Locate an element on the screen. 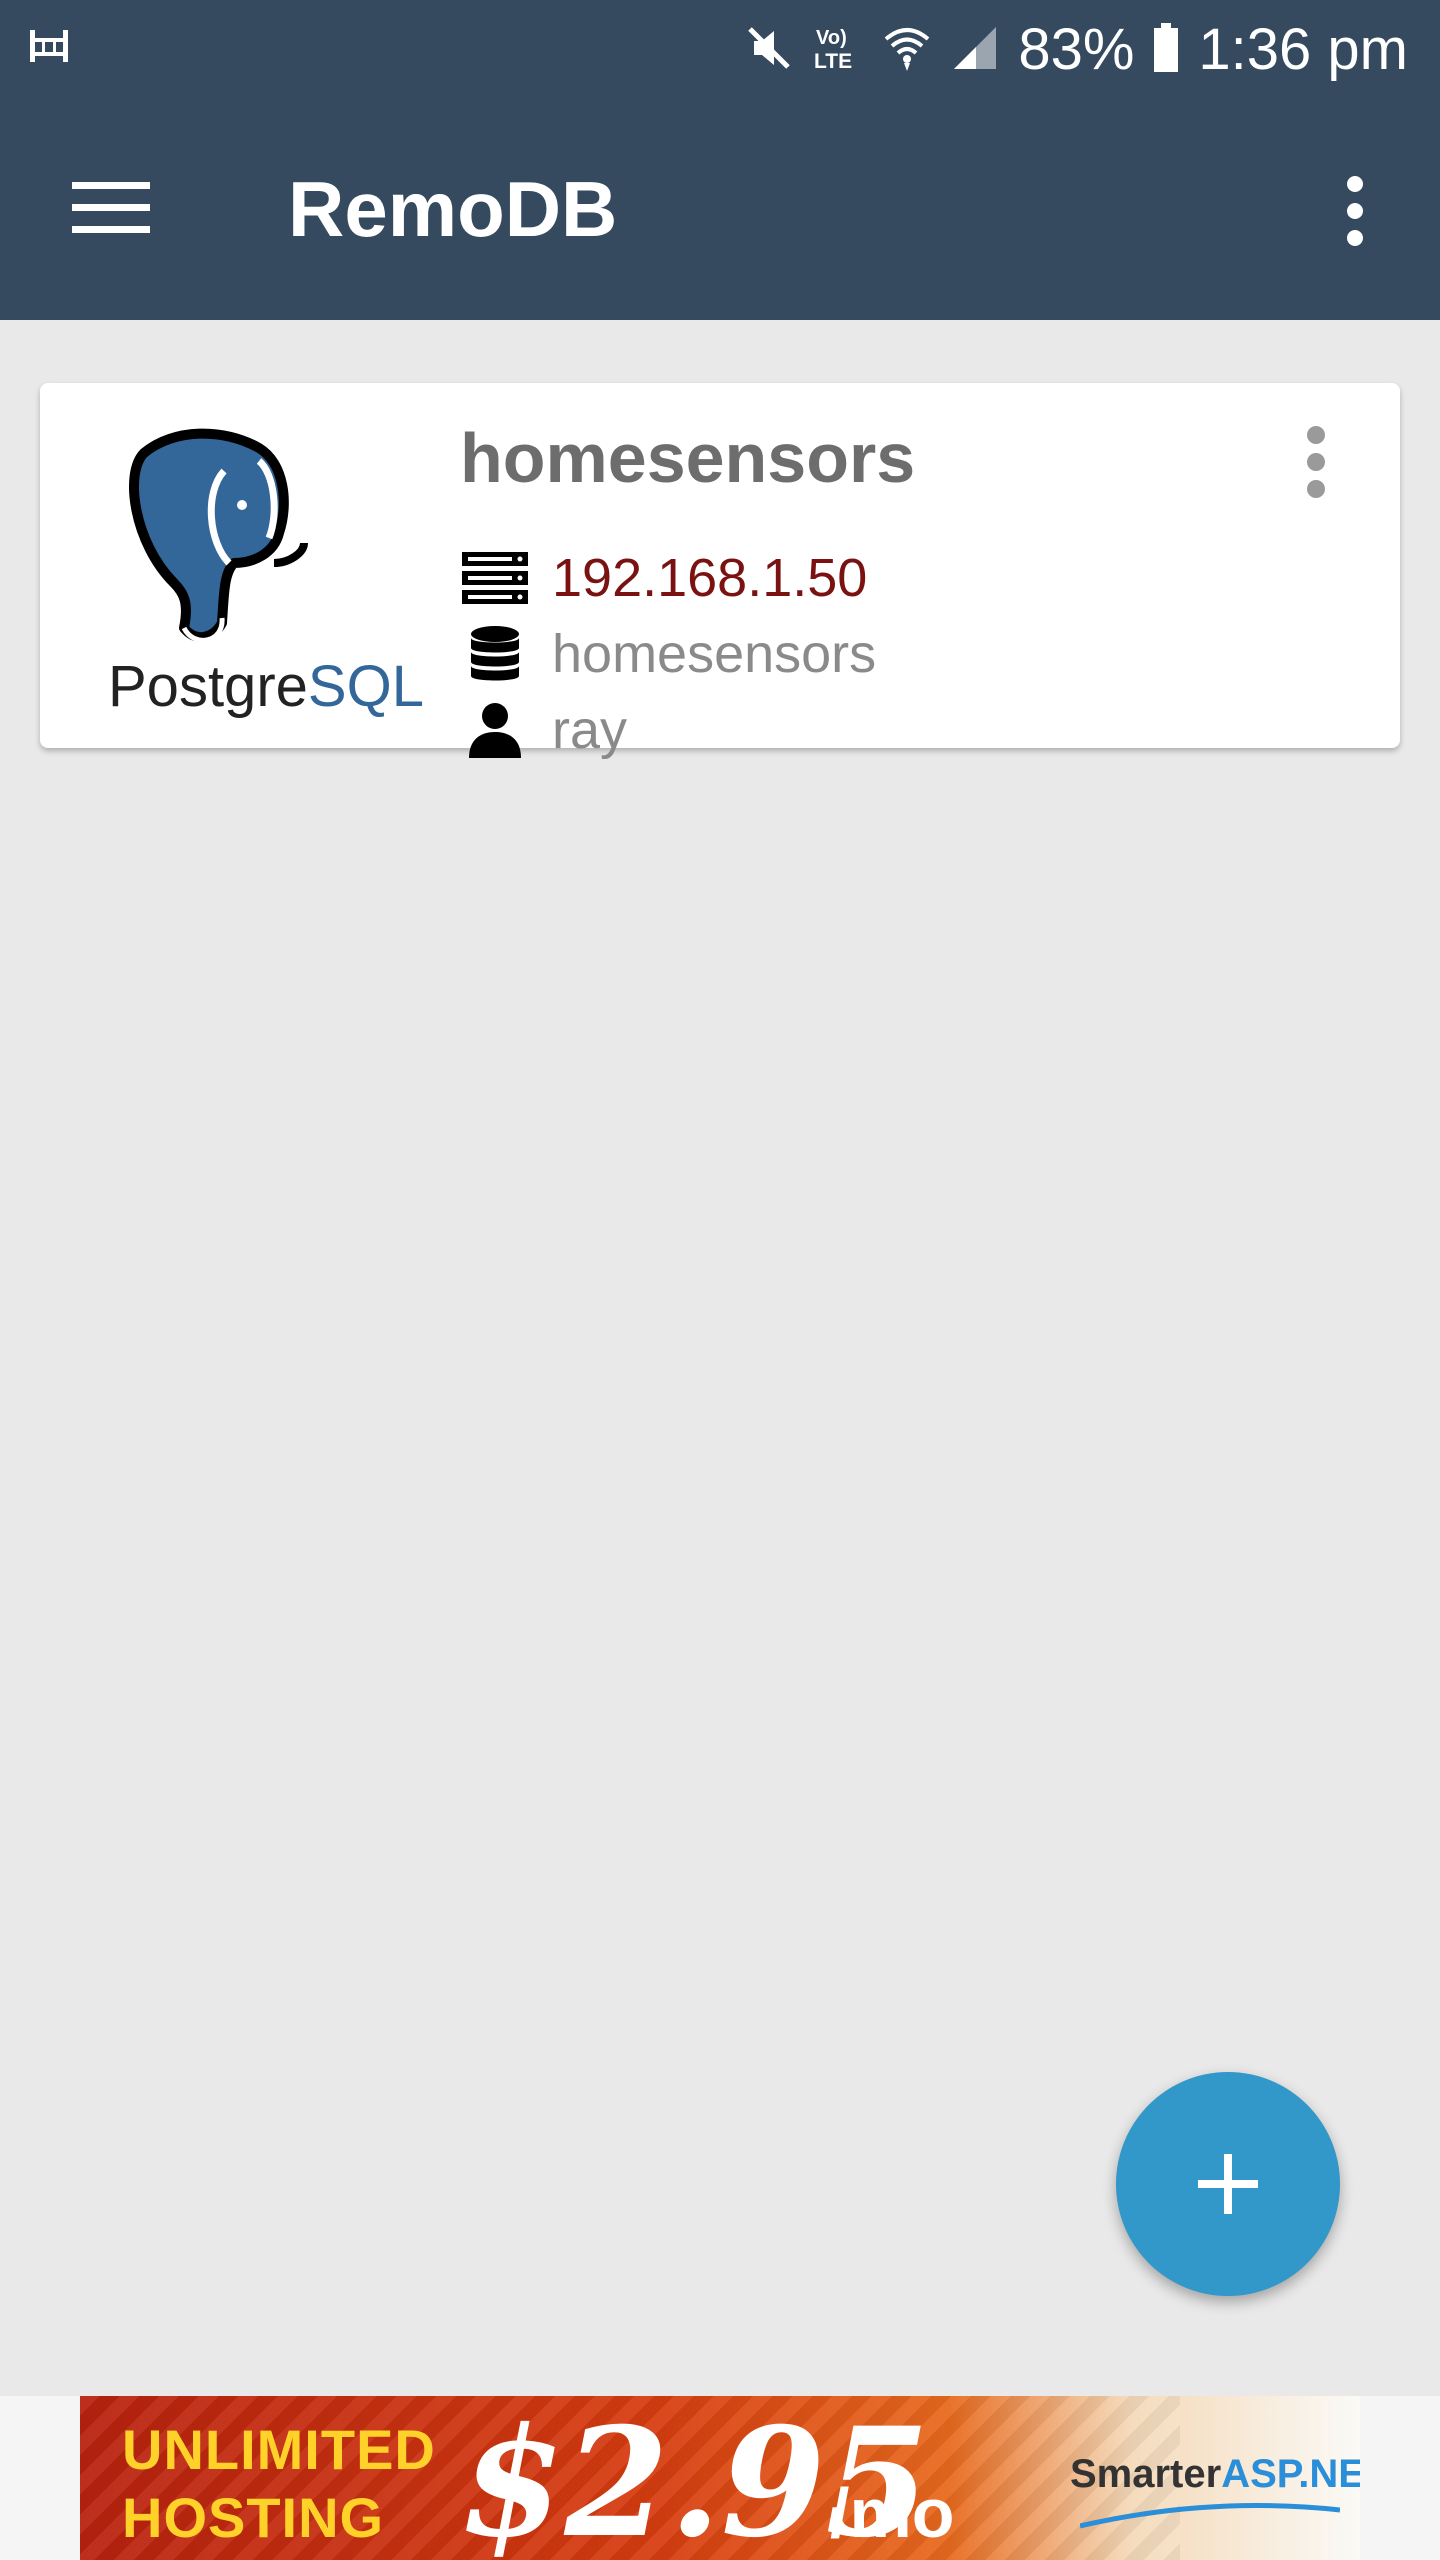 Image resolution: width=1440 pixels, height=2560 pixels. mute-icon is located at coordinates (769, 50).